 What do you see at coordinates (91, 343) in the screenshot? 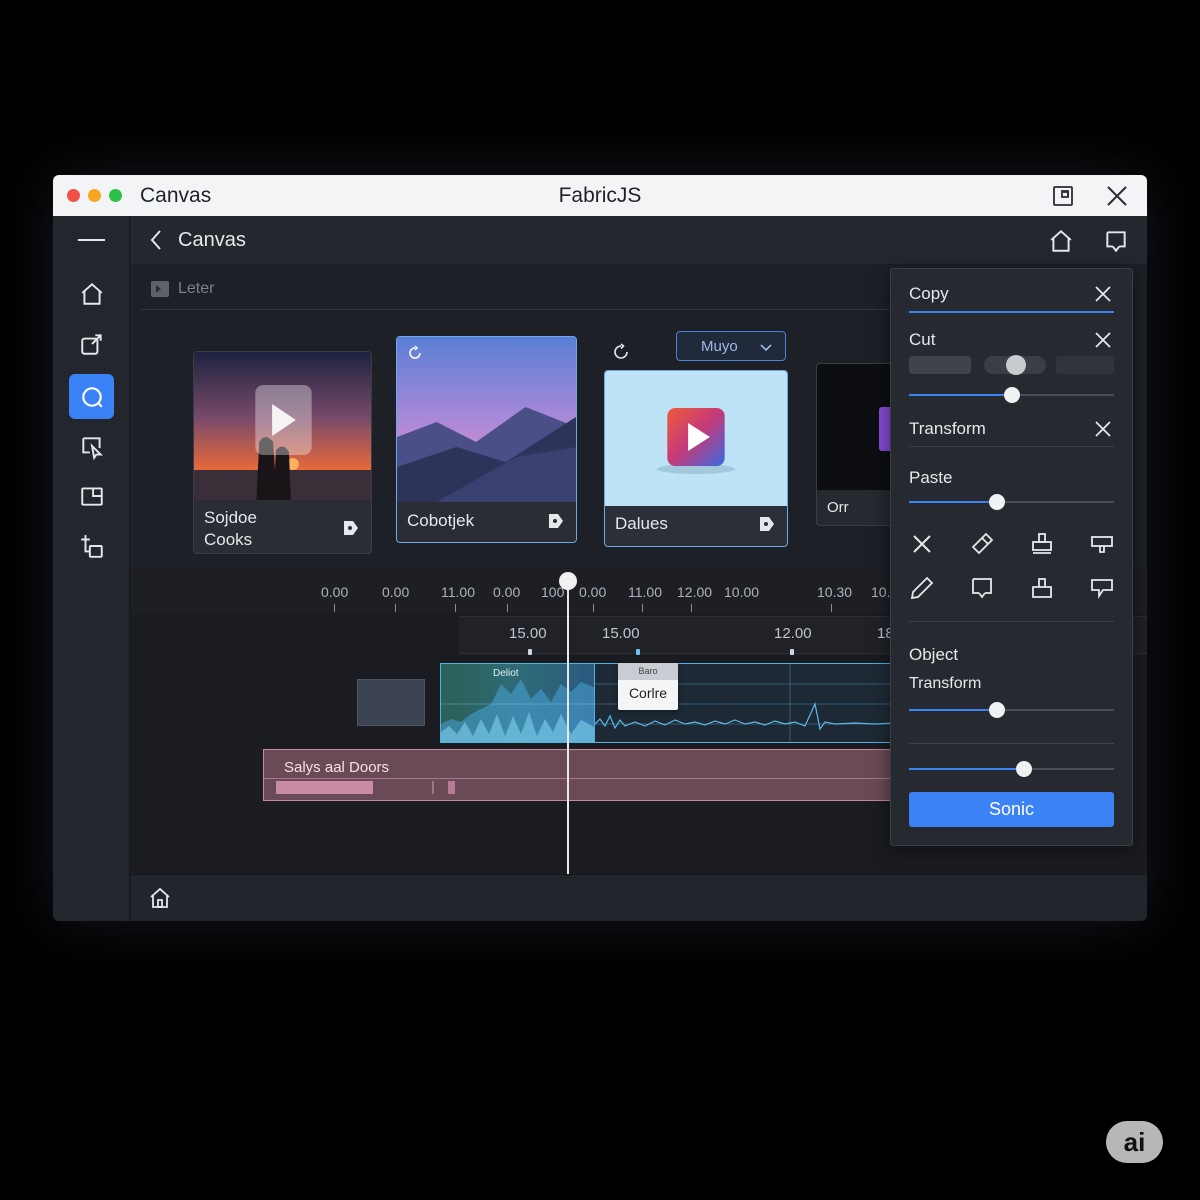
I see `sidebar-item-export` at bounding box center [91, 343].